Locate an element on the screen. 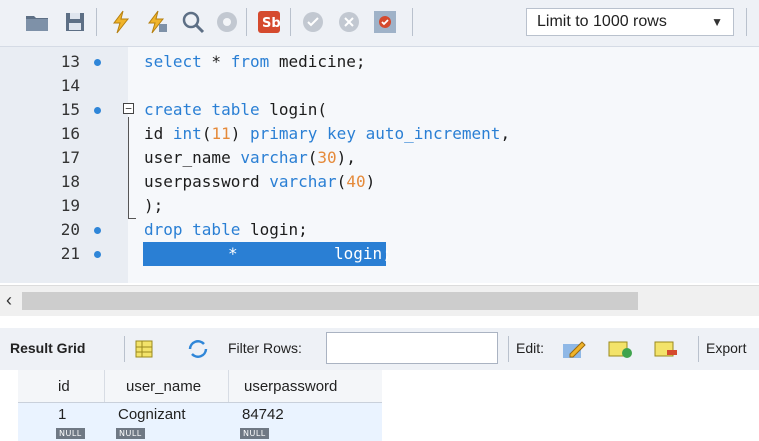 The height and width of the screenshot is (441, 759). limit-rows-select: Limit to 1000 rows ▼ is located at coordinates (630, 22).